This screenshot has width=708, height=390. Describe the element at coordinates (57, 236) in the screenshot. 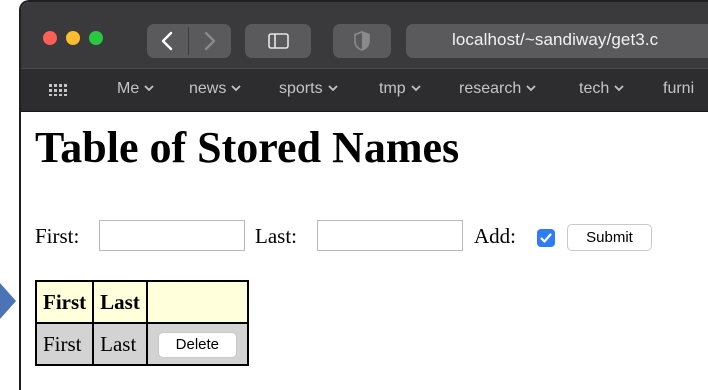

I see `first-name-label: First:` at that location.